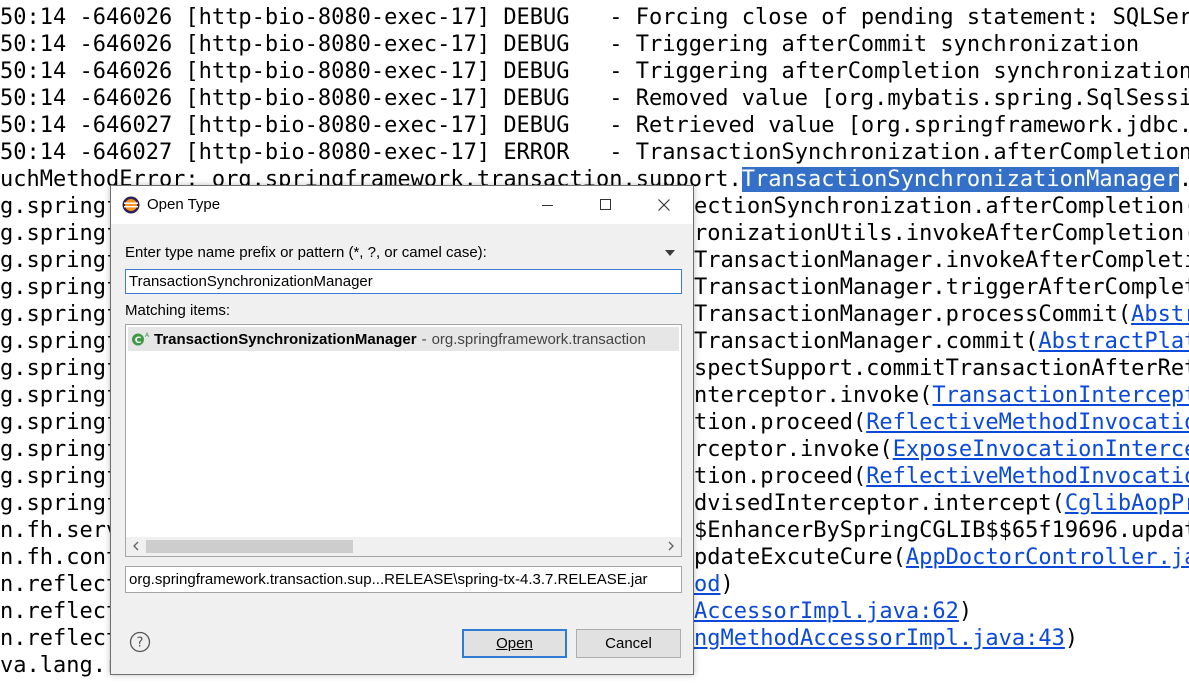 This screenshot has width=1189, height=685. Describe the element at coordinates (138, 341) in the screenshot. I see `svg-text: C` at that location.